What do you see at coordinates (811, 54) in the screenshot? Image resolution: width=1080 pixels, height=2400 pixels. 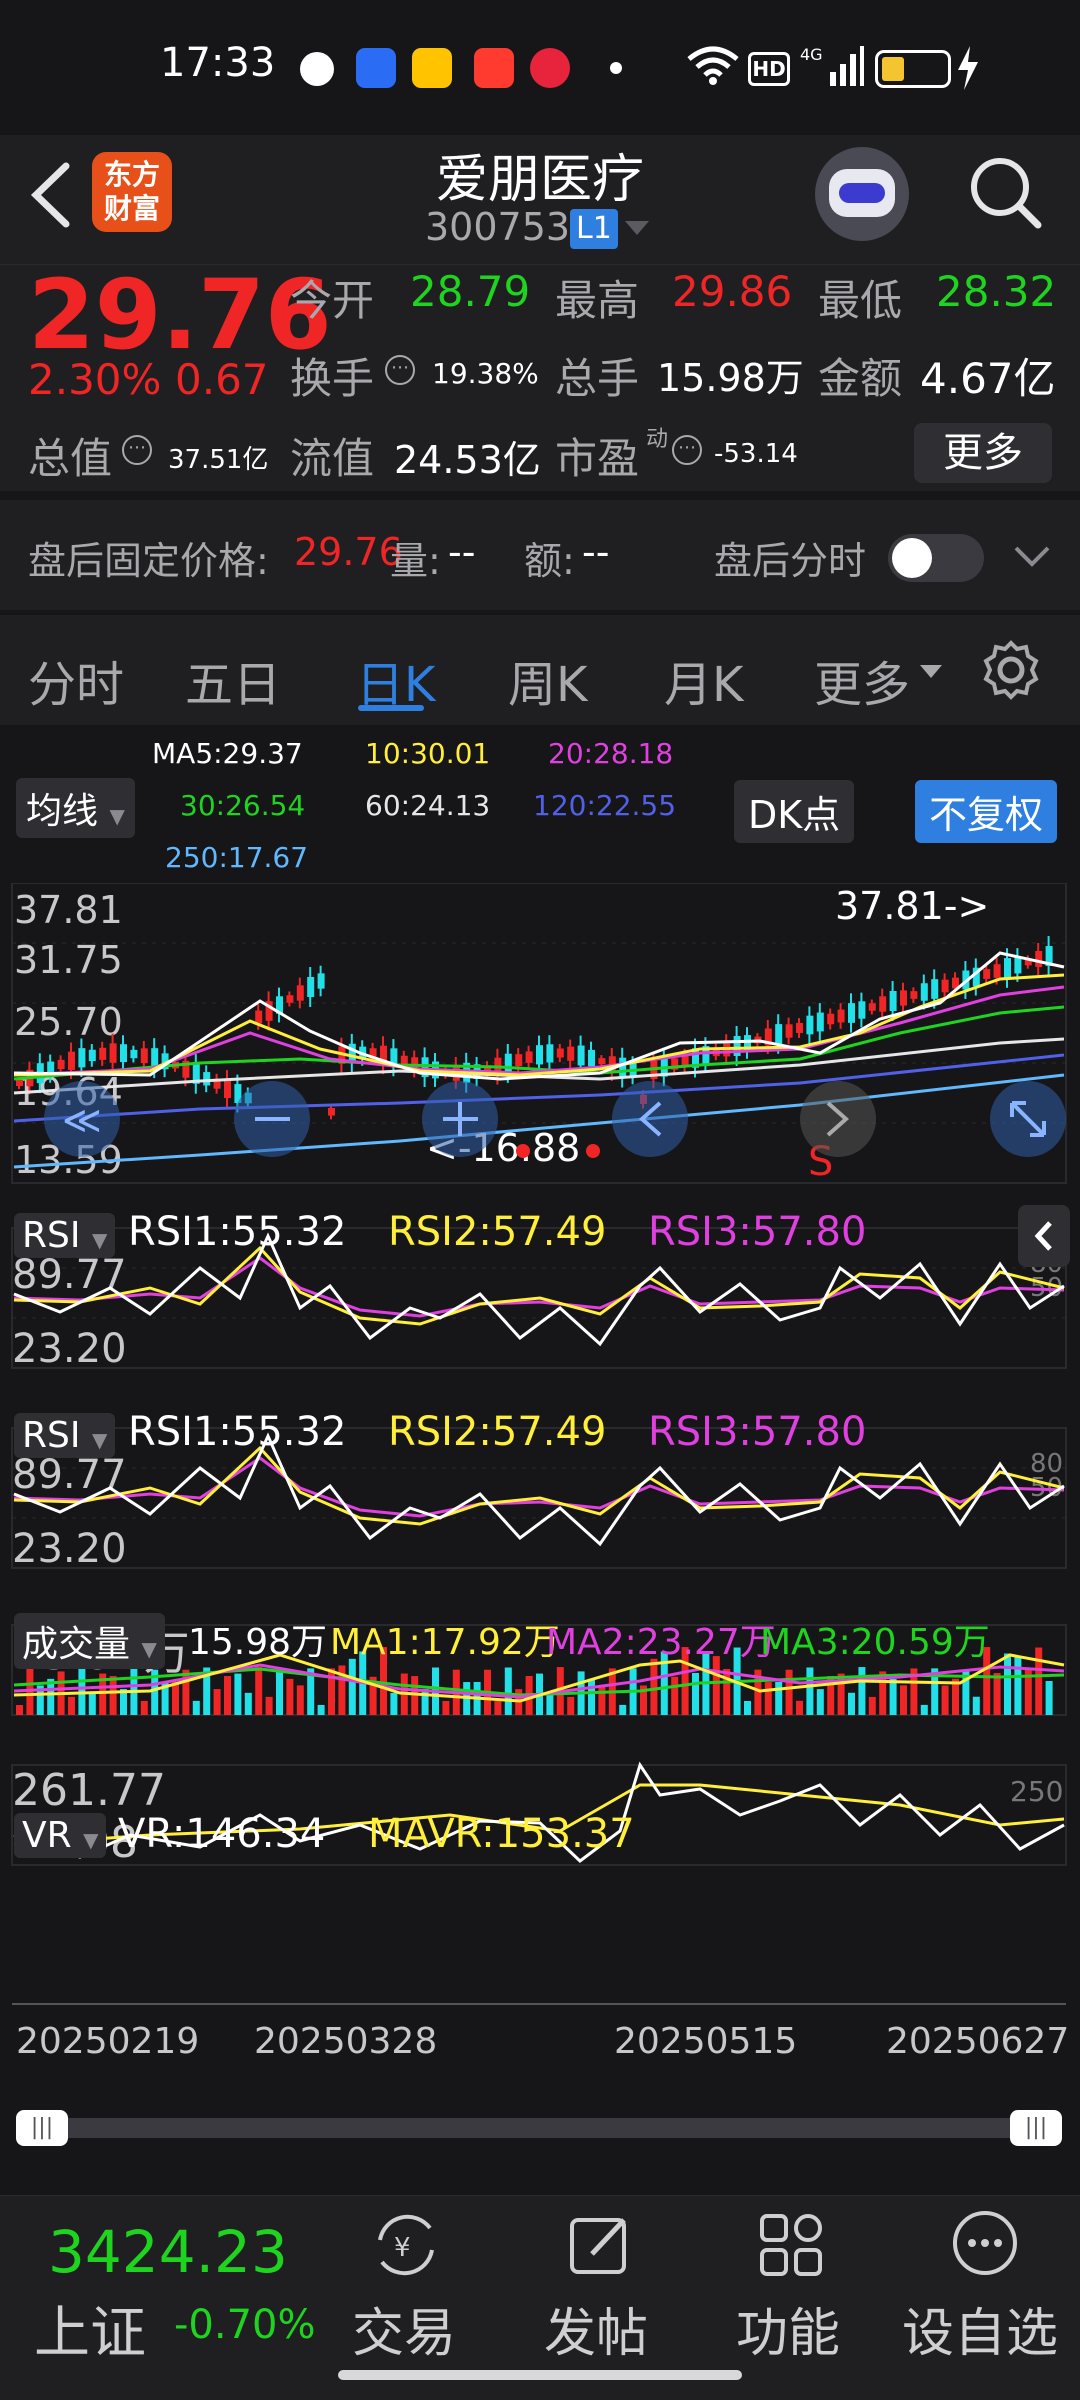 I see `svg-text: 4G` at bounding box center [811, 54].